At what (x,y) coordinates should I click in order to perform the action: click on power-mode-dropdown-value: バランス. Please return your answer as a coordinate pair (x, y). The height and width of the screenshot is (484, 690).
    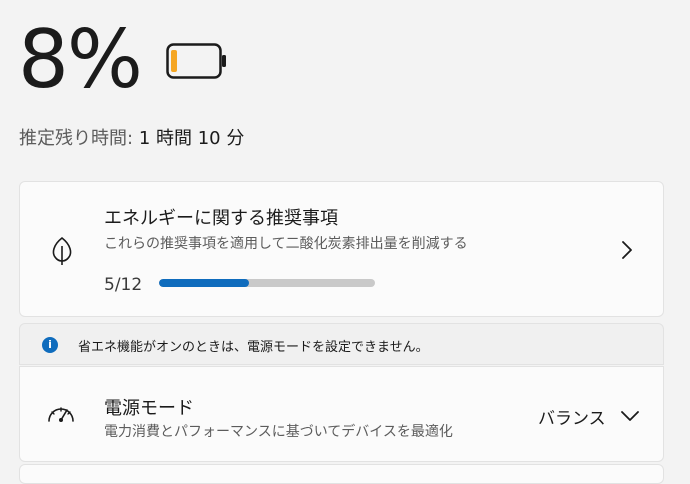
    Looking at the image, I should click on (572, 416).